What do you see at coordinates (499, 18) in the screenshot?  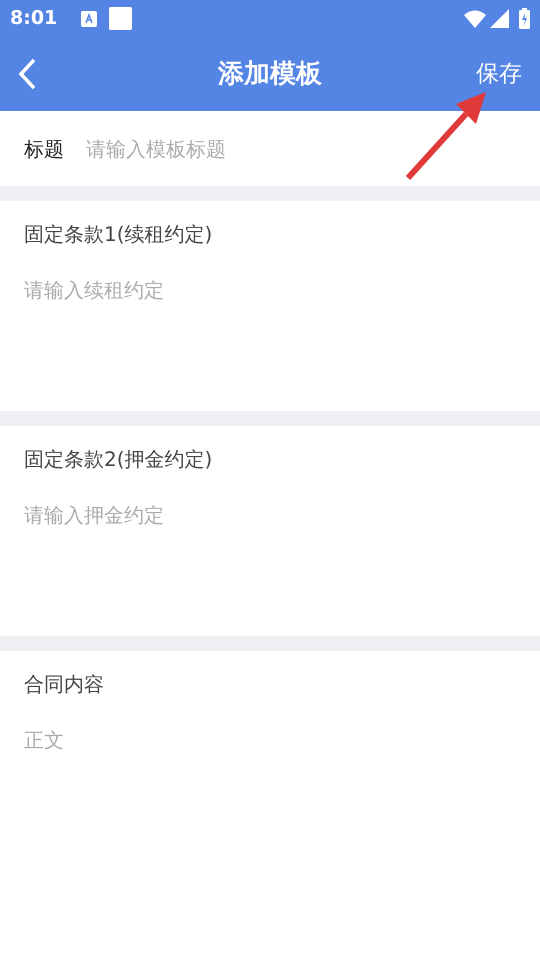 I see `signal-icon` at bounding box center [499, 18].